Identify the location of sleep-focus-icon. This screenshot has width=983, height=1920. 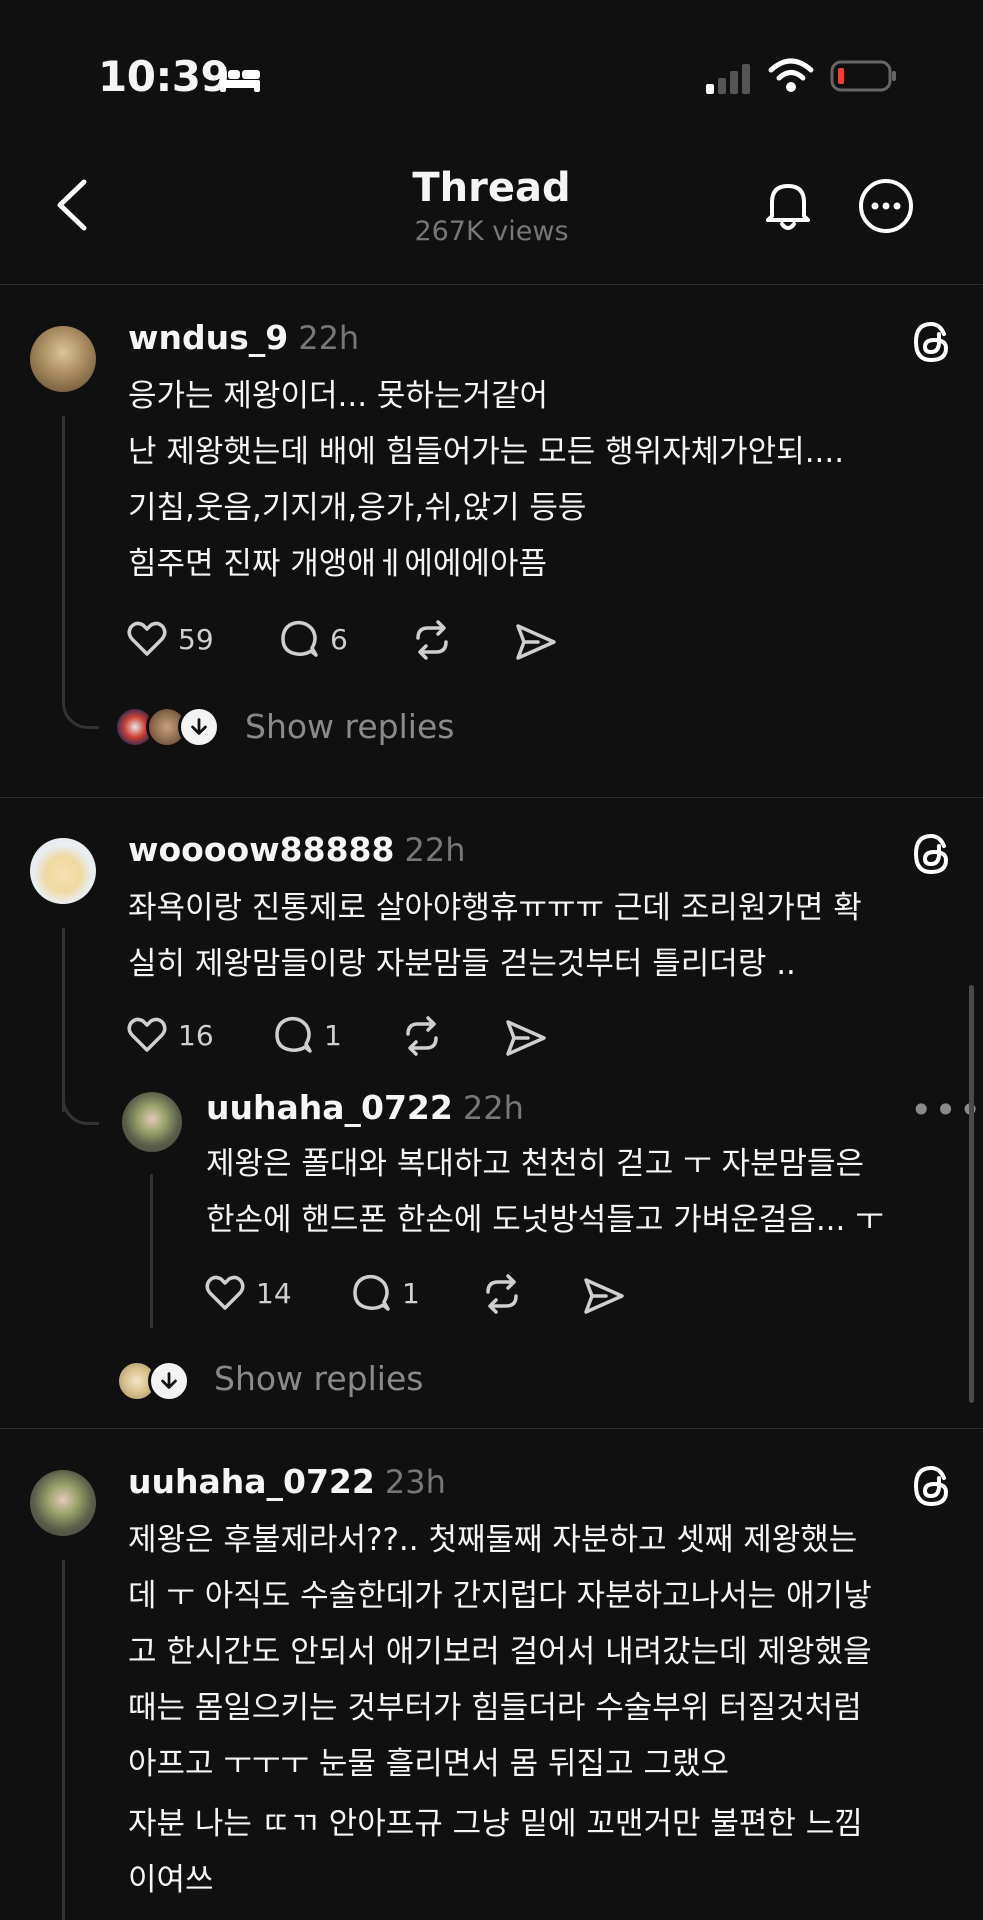
(240, 79).